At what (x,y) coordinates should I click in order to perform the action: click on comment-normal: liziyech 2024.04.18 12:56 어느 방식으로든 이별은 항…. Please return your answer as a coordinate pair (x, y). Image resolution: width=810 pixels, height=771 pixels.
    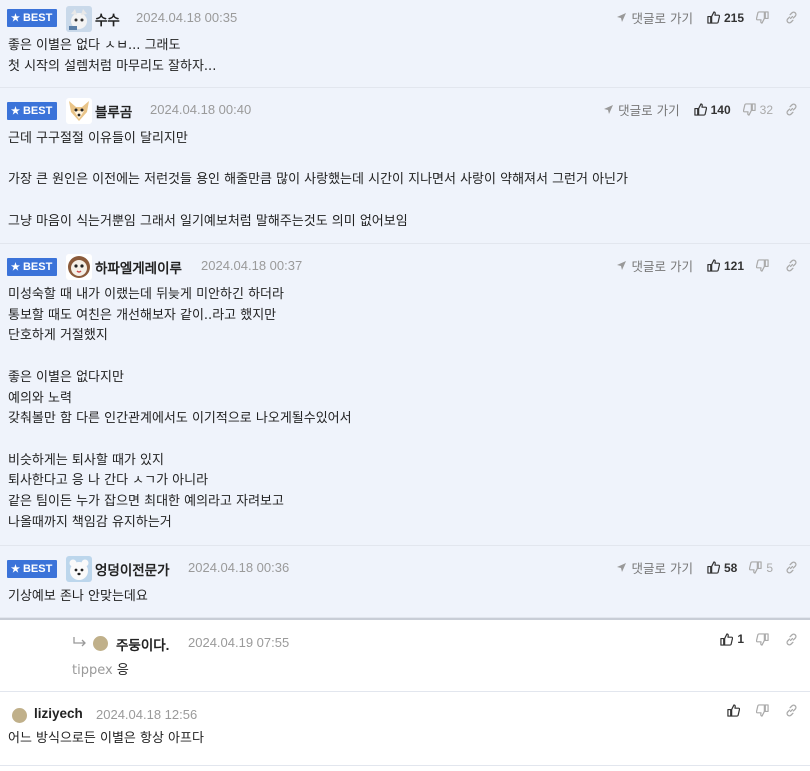
    Looking at the image, I should click on (405, 729).